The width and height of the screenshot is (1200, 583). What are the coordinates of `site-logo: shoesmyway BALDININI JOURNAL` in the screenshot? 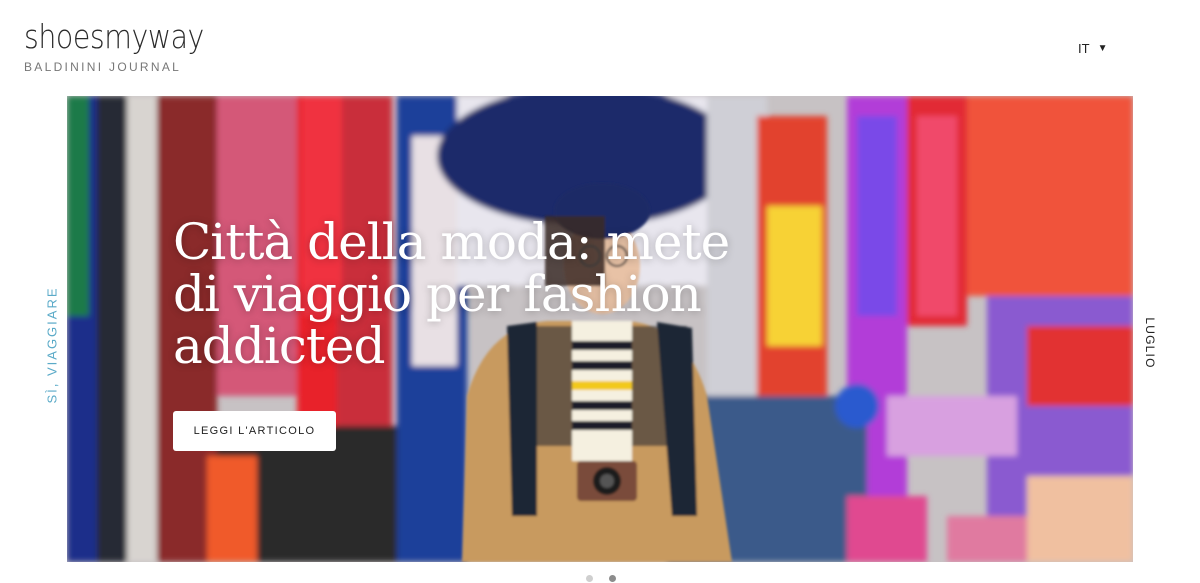 It's located at (128, 47).